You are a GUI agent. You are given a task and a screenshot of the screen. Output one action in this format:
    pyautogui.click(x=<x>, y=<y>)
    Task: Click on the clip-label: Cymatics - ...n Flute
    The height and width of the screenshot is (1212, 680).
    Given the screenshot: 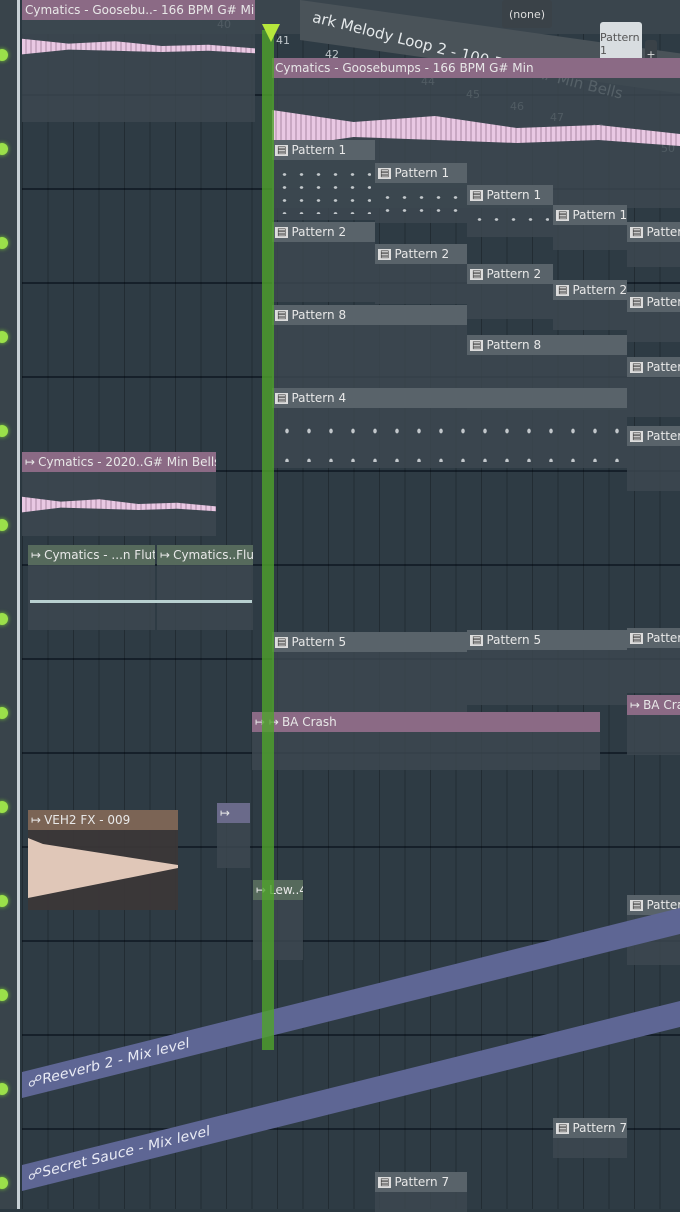 What is the action you would take?
    pyautogui.click(x=99, y=555)
    